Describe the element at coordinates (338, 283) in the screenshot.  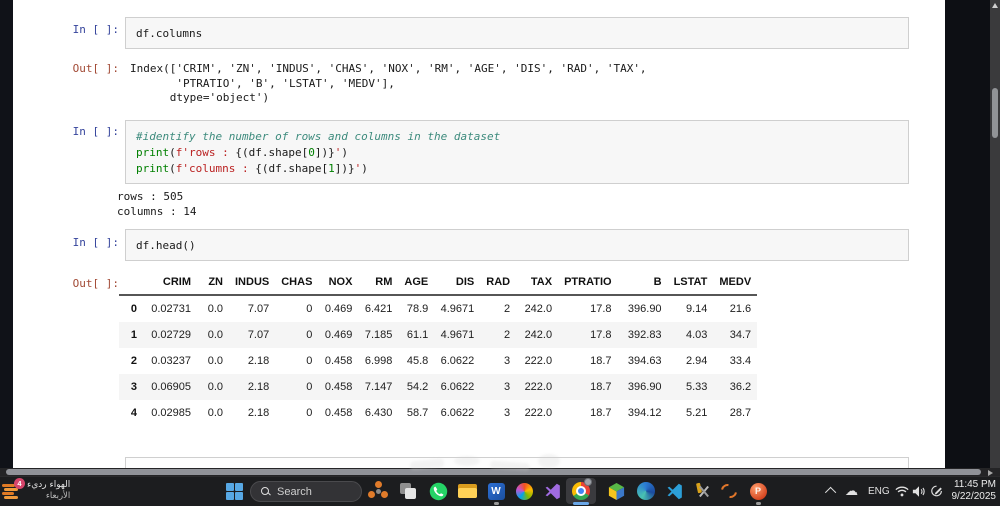
I see `table-header-cell: NOX` at that location.